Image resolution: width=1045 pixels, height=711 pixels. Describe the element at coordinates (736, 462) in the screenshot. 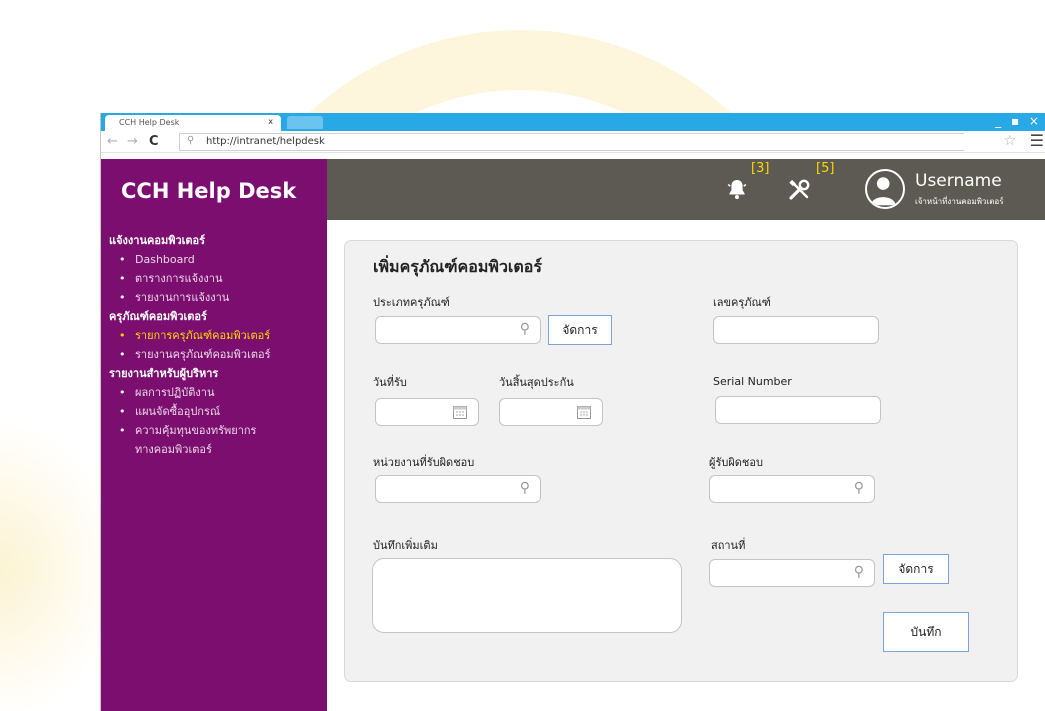

I see `responsible-label: ผู้รับผิดชอบ` at that location.